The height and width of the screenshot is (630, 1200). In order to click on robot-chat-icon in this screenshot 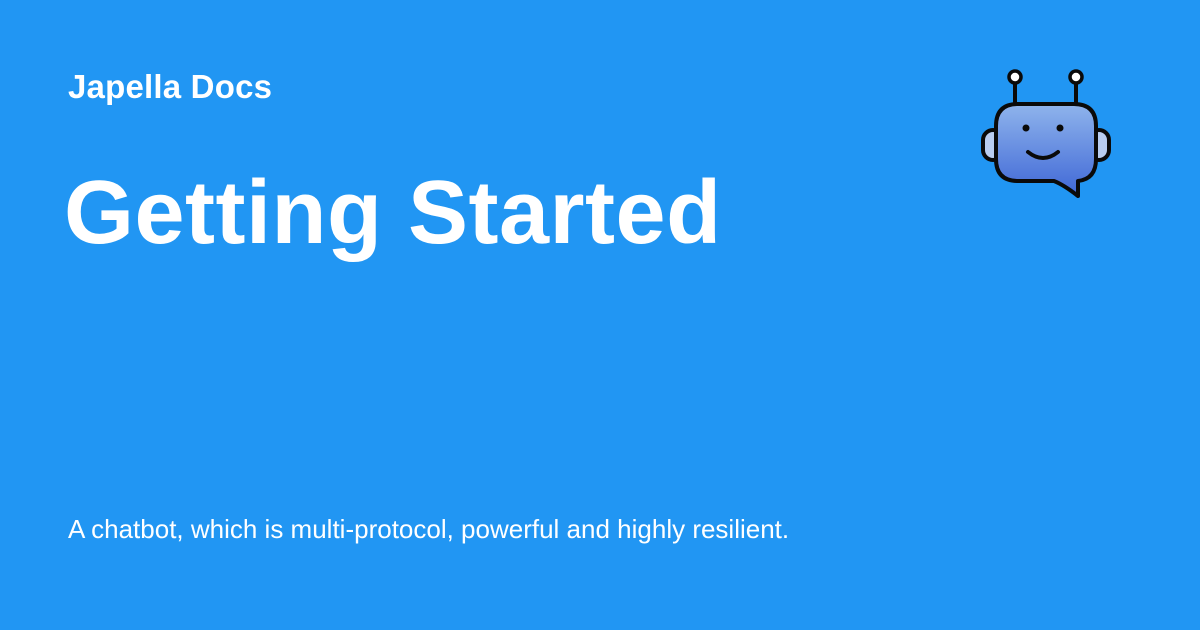, I will do `click(1046, 133)`.